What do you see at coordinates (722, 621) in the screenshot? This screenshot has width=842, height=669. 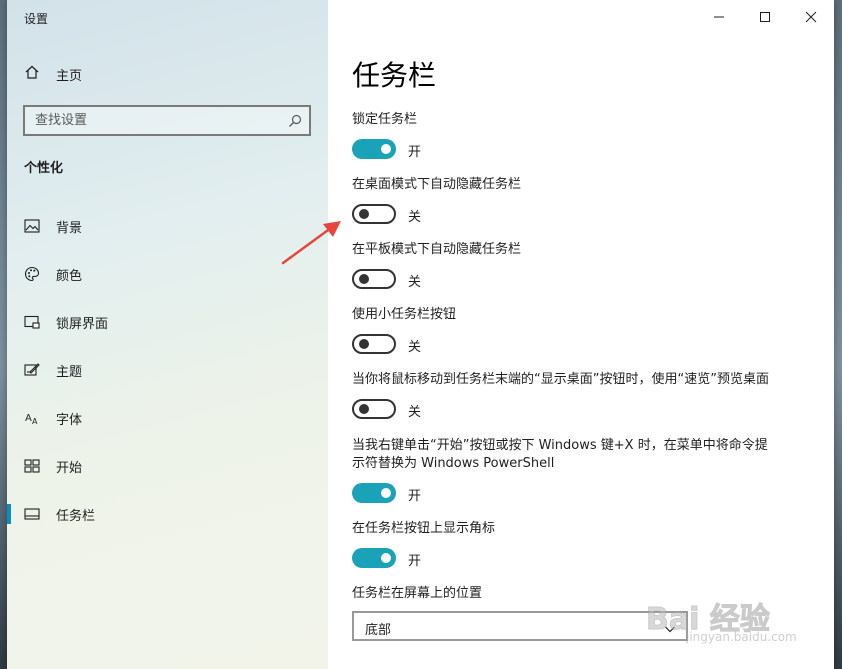 I see `baidu-watermark: Bai 经验 jingyan.baidu.com` at bounding box center [722, 621].